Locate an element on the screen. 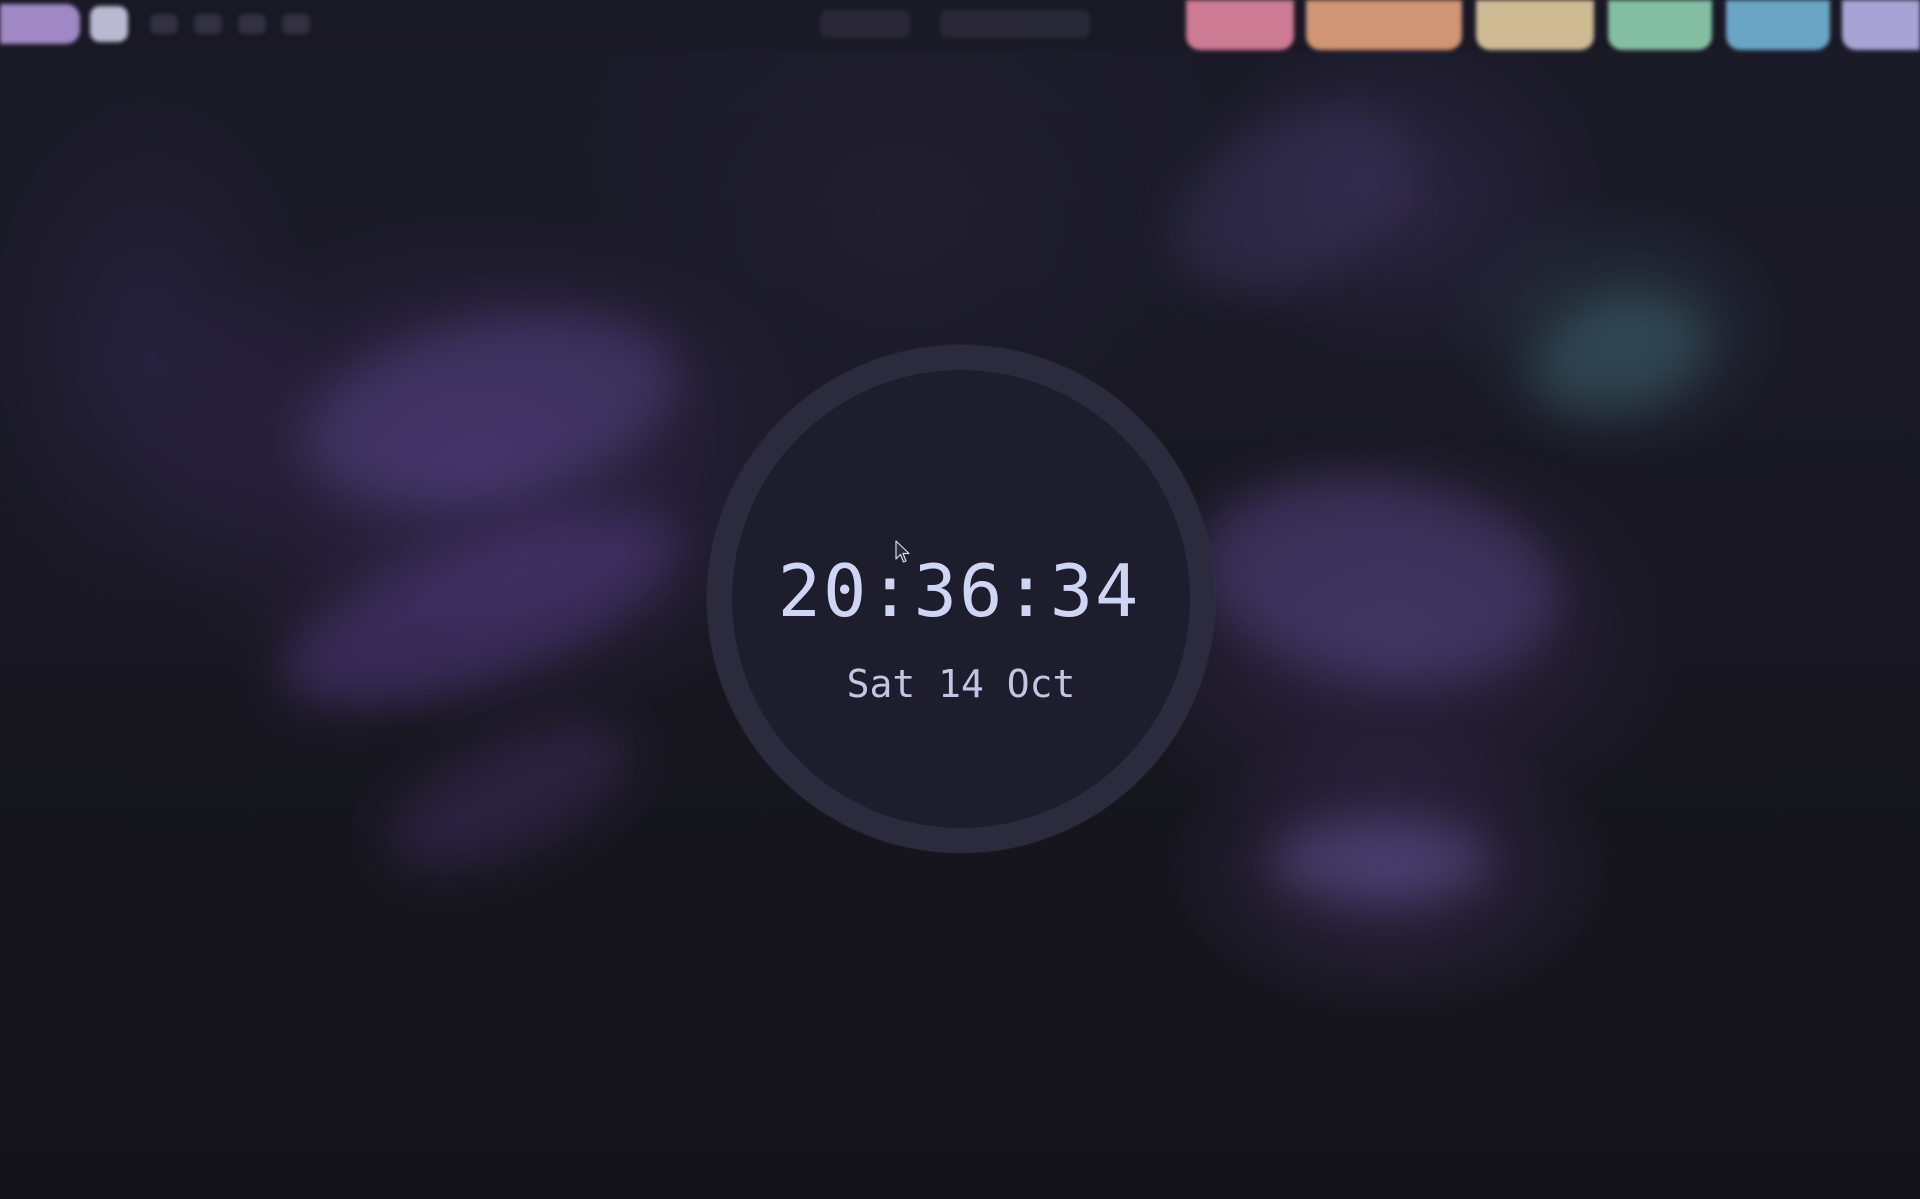  clock-date: Sat 14 Oct is located at coordinates (961, 684).